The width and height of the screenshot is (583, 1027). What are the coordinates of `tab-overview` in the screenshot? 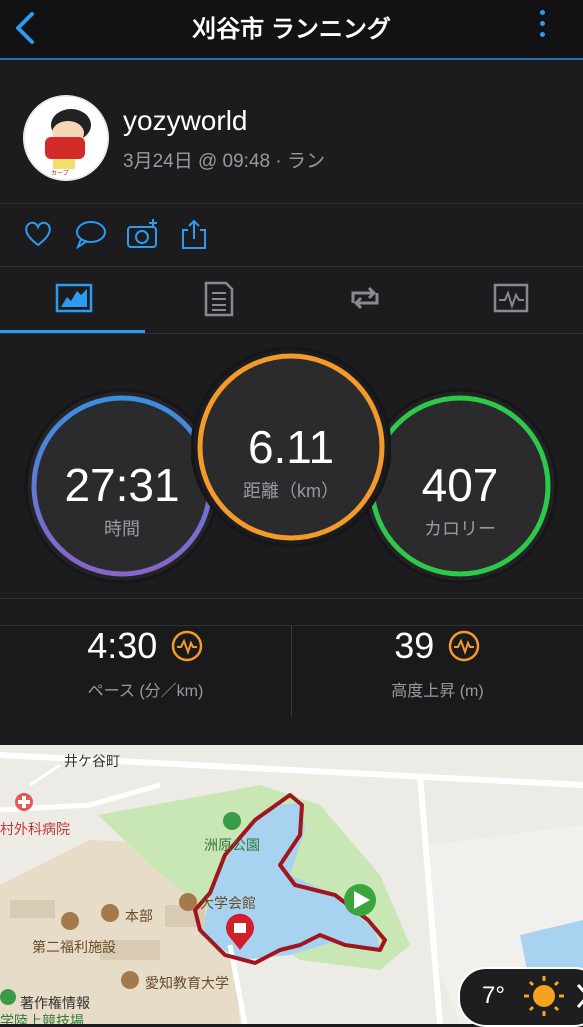 It's located at (72, 300).